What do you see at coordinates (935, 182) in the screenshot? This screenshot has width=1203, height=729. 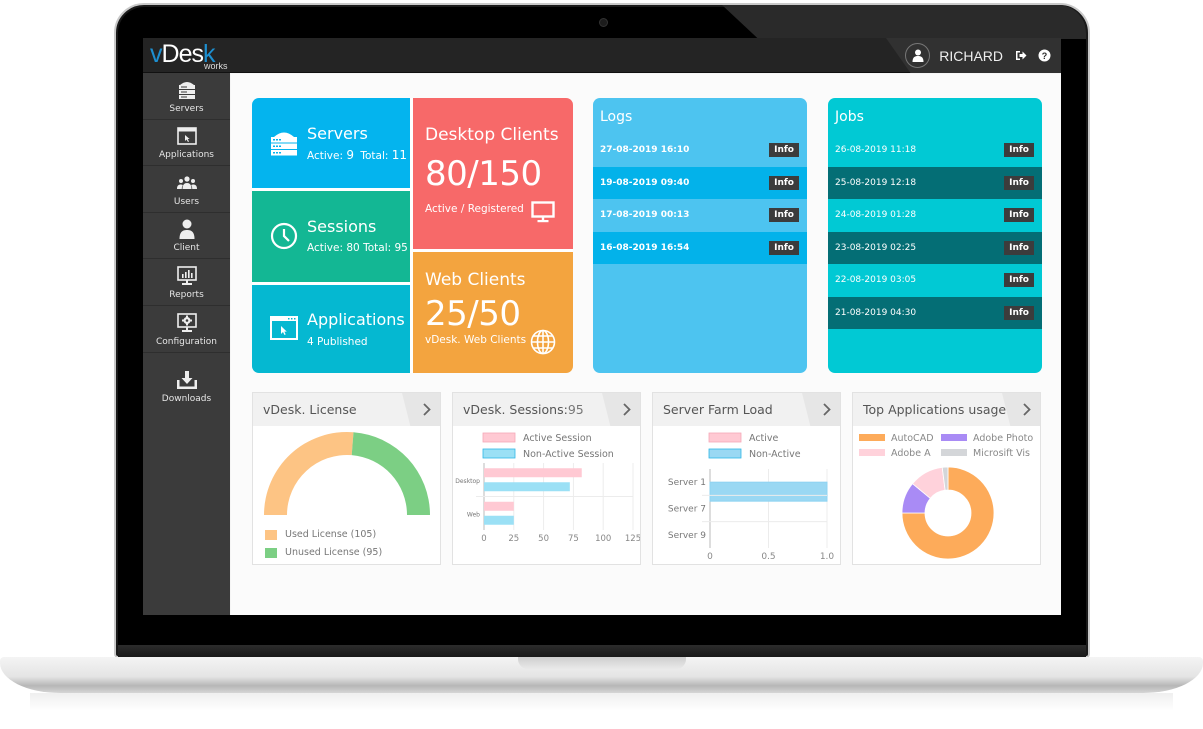 I see `job-row: 25-08-2019 12:18 Info` at bounding box center [935, 182].